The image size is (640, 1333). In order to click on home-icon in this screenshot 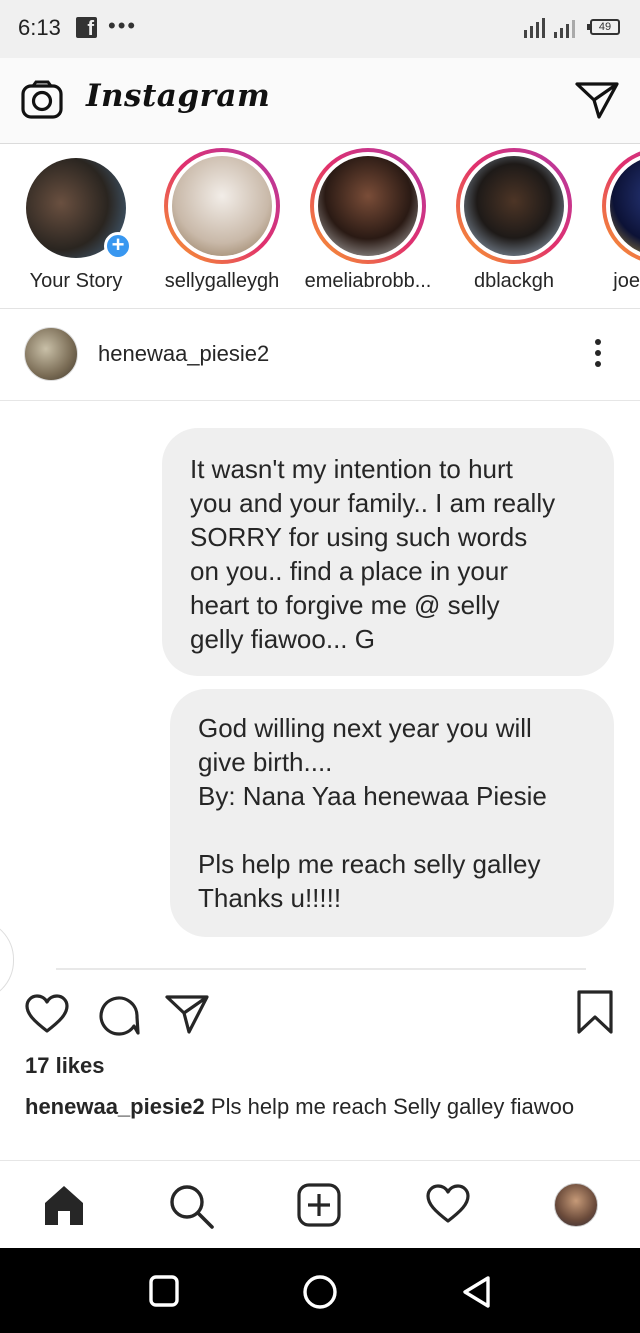, I will do `click(64, 1205)`.